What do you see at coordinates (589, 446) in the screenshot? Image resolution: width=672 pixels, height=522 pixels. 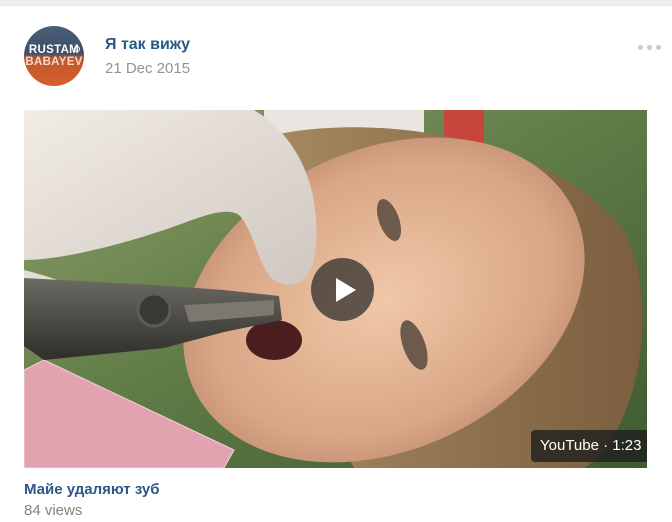 I see `video-source-duration-badge: YouTube · 1:23` at bounding box center [589, 446].